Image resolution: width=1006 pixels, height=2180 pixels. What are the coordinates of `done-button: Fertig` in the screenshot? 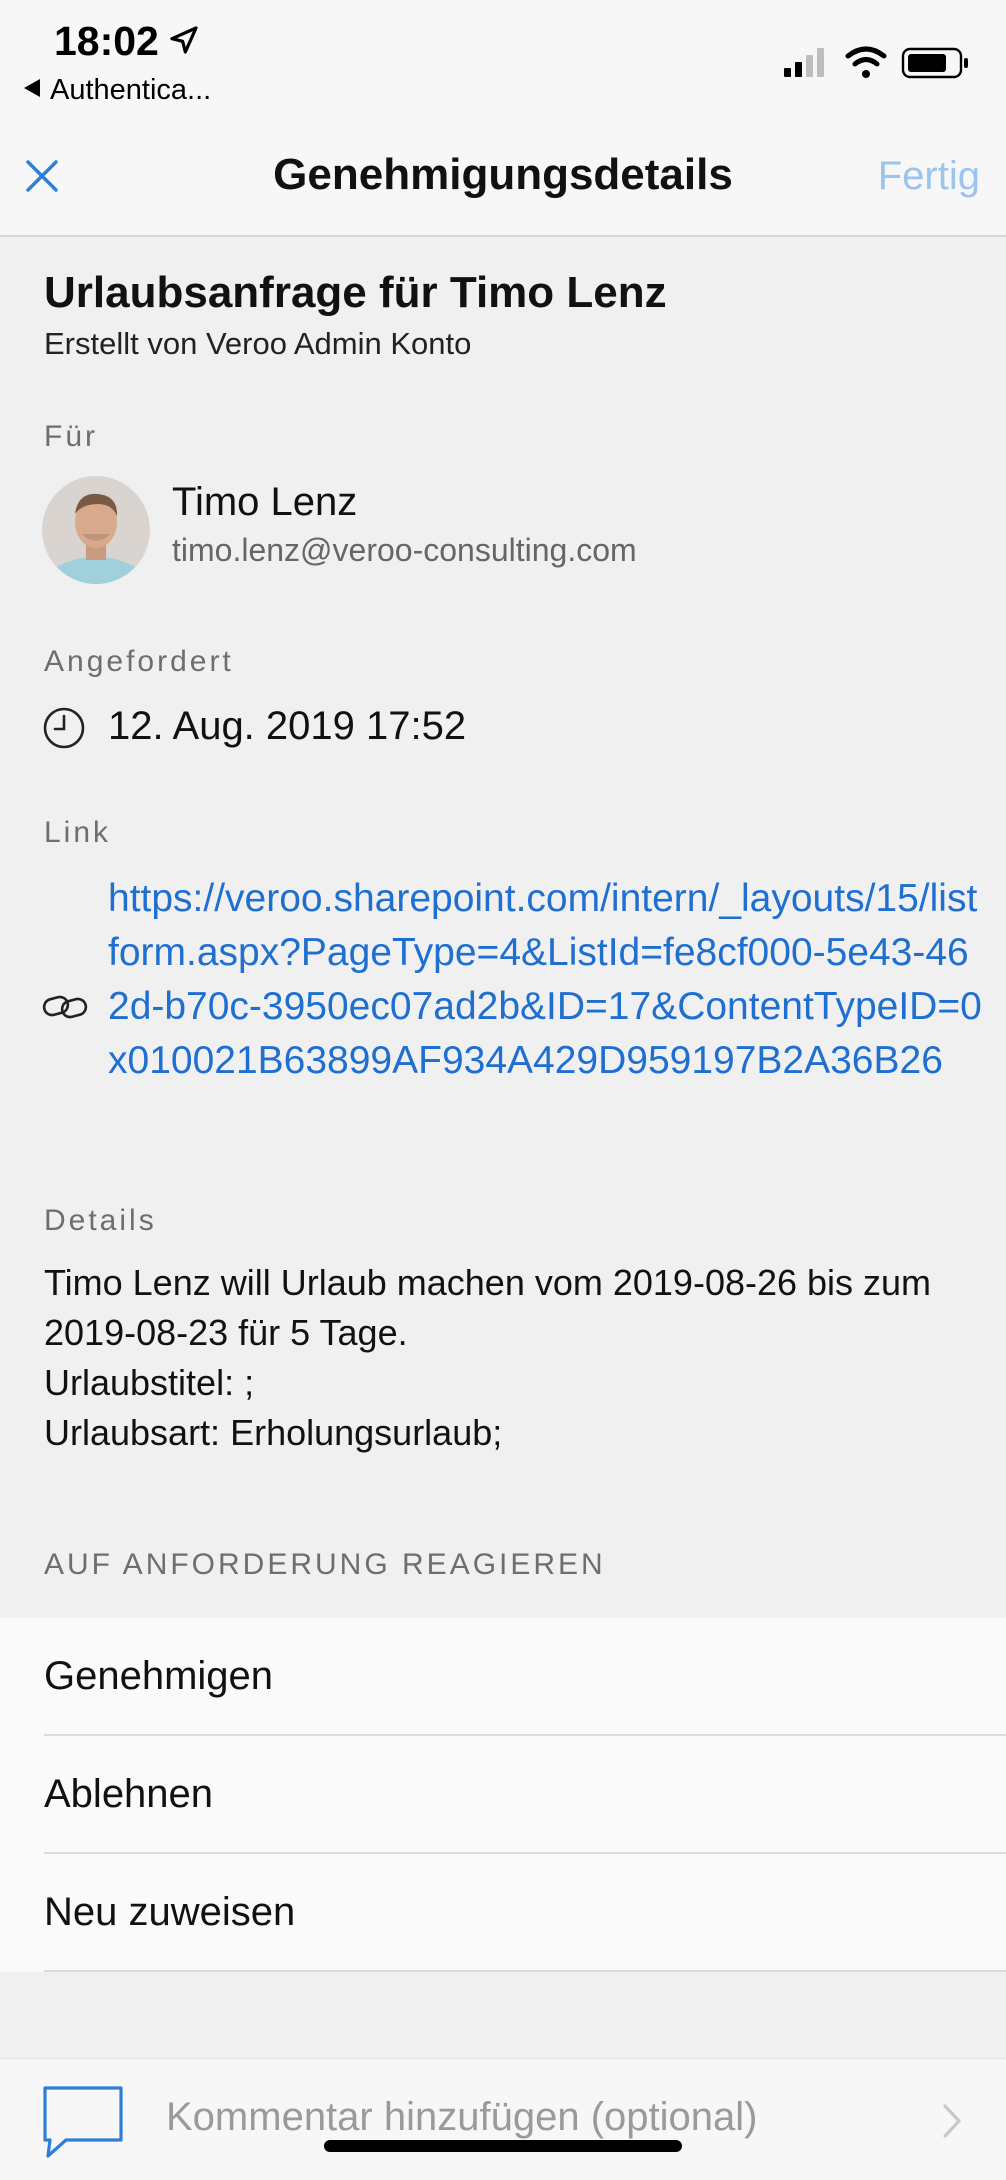 It's located at (929, 176).